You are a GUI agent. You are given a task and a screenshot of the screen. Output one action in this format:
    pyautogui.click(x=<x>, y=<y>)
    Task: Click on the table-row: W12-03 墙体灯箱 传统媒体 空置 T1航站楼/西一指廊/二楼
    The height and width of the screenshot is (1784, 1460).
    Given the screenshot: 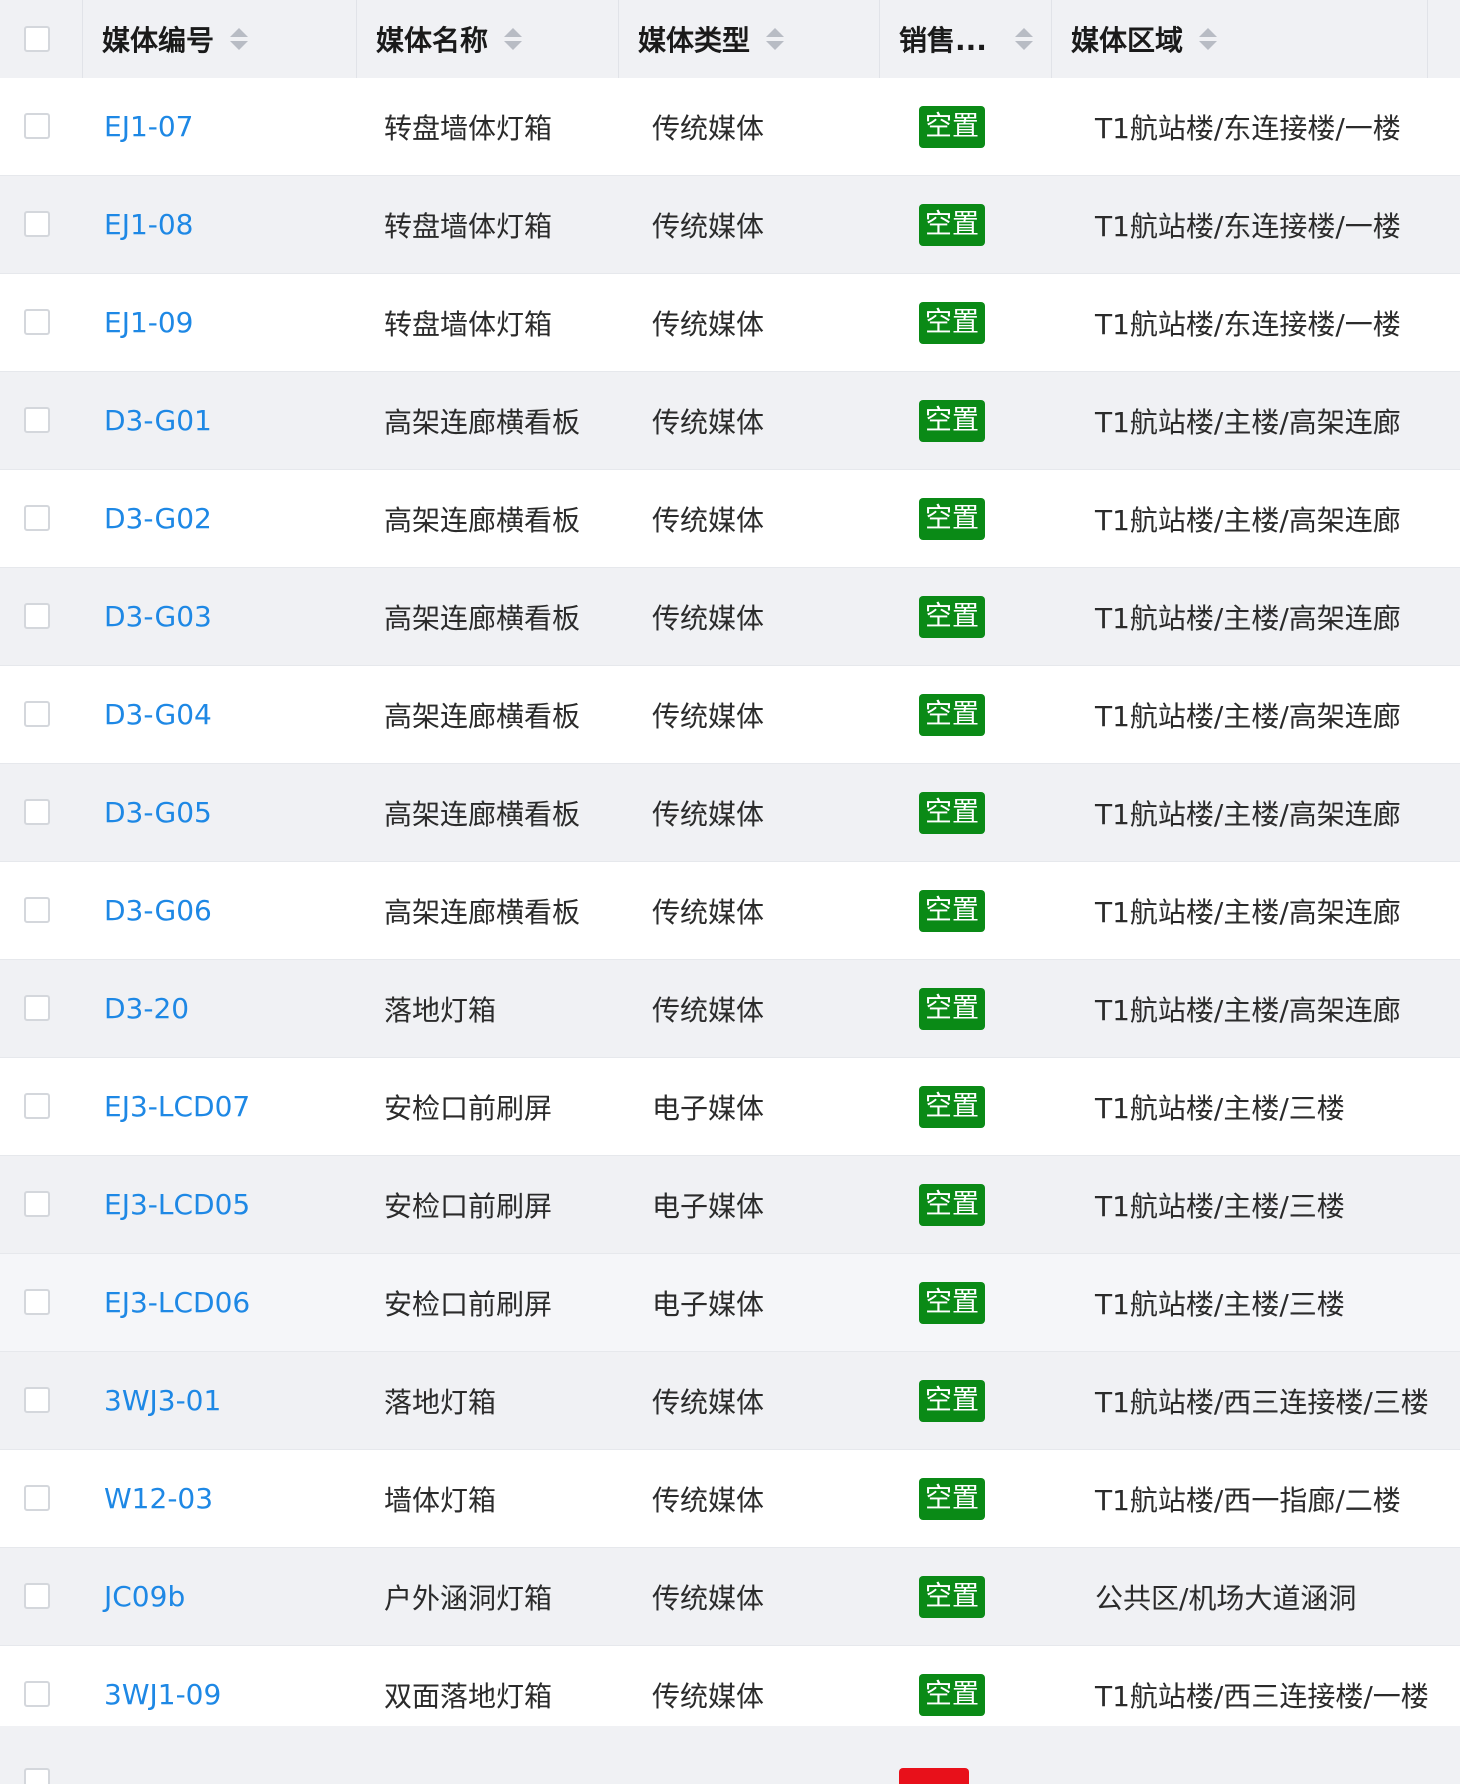 What is the action you would take?
    pyautogui.click(x=730, y=1499)
    